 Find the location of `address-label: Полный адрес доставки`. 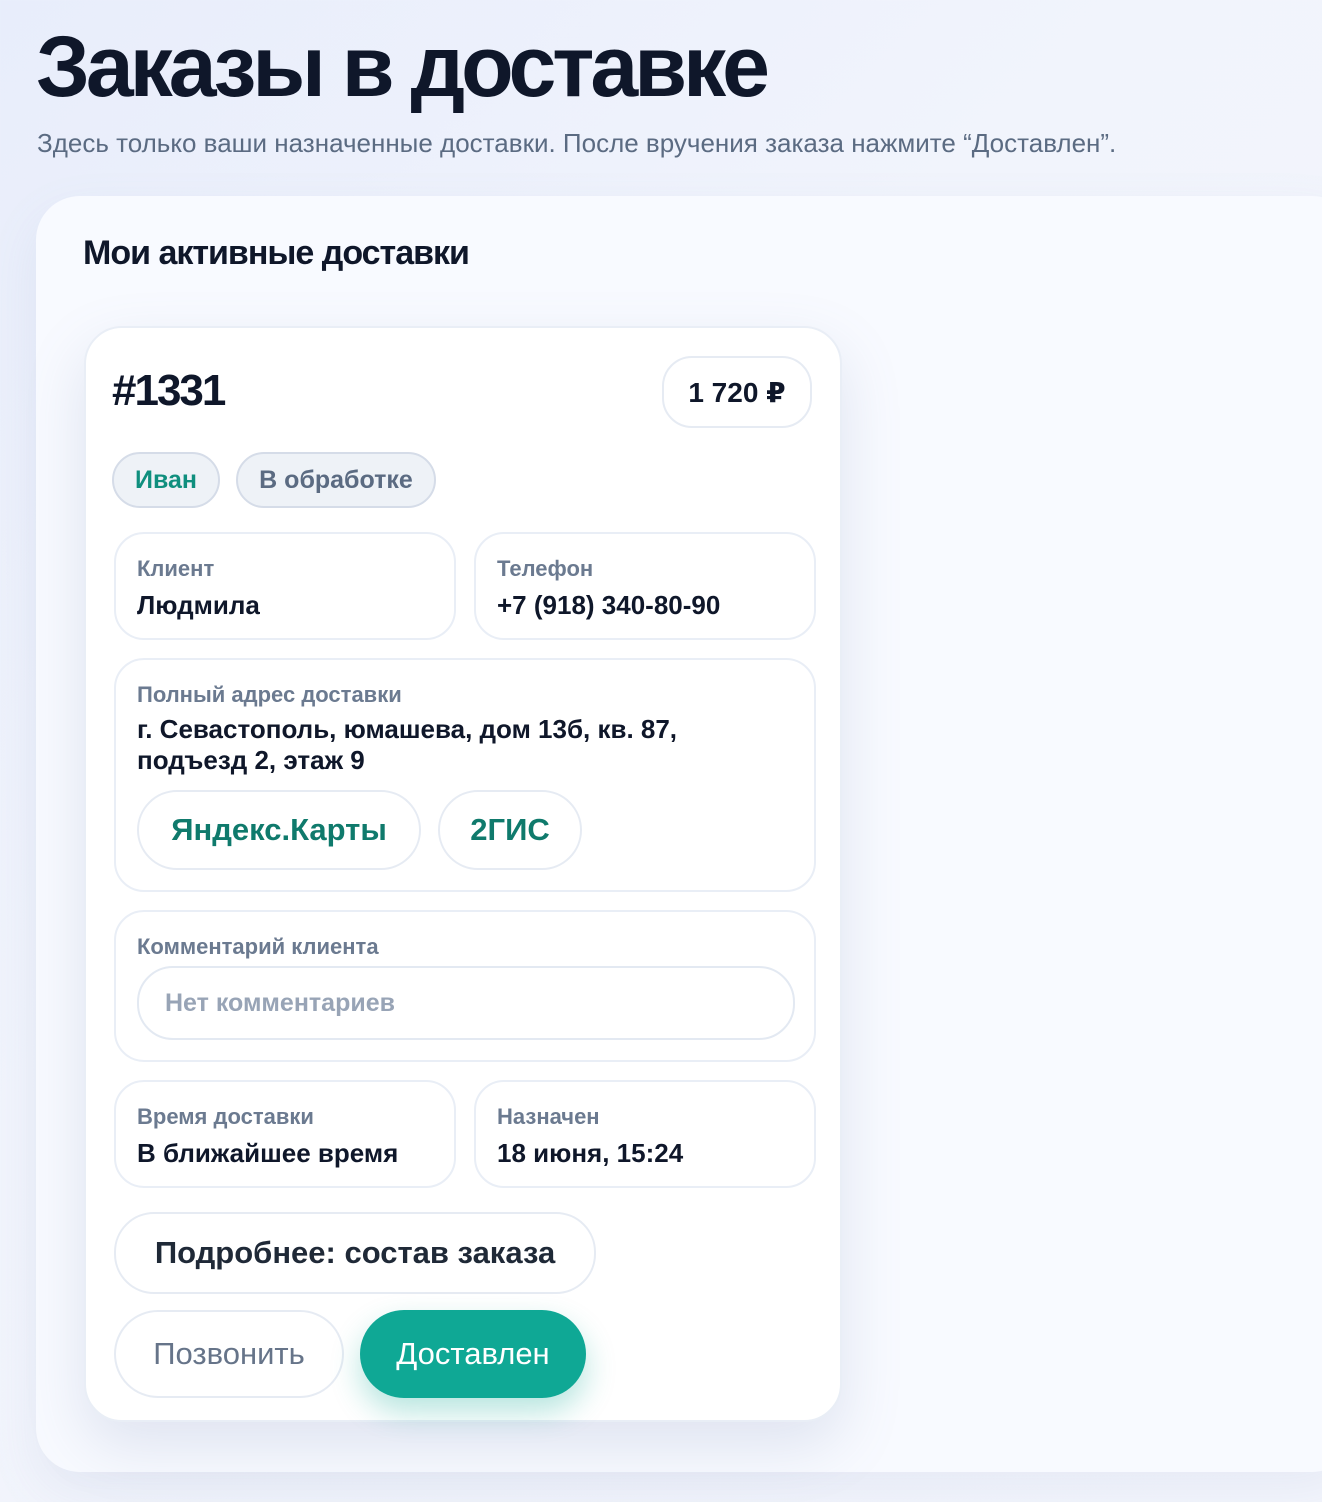

address-label: Полный адрес доставки is located at coordinates (269, 694).